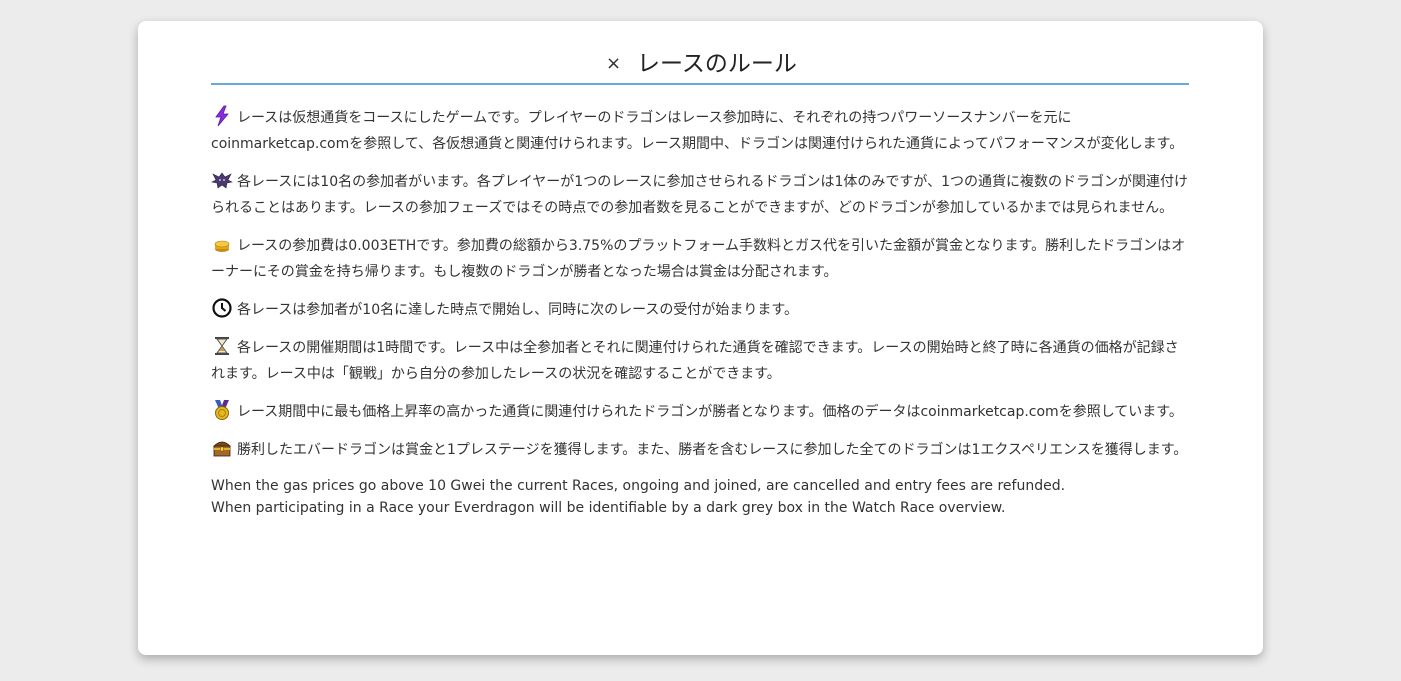 Image resolution: width=1401 pixels, height=681 pixels. Describe the element at coordinates (717, 64) in the screenshot. I see `modal-title: レースのルール` at that location.